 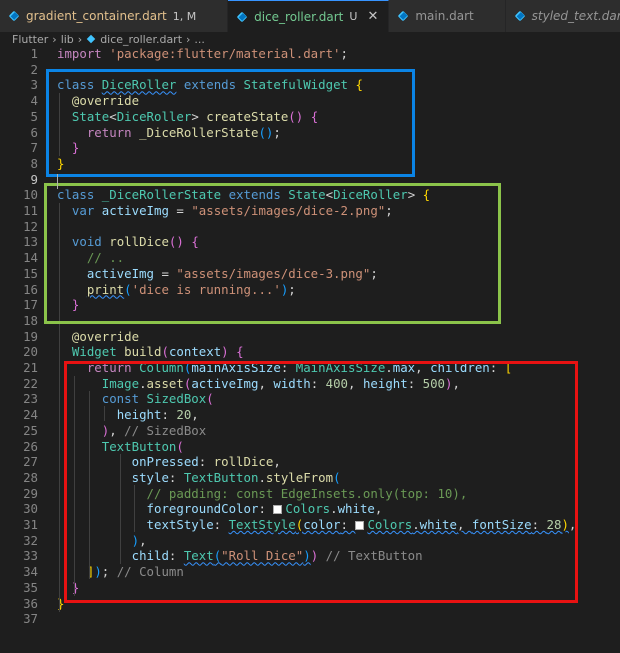 I want to click on code-token: @override, so click(x=105, y=336).